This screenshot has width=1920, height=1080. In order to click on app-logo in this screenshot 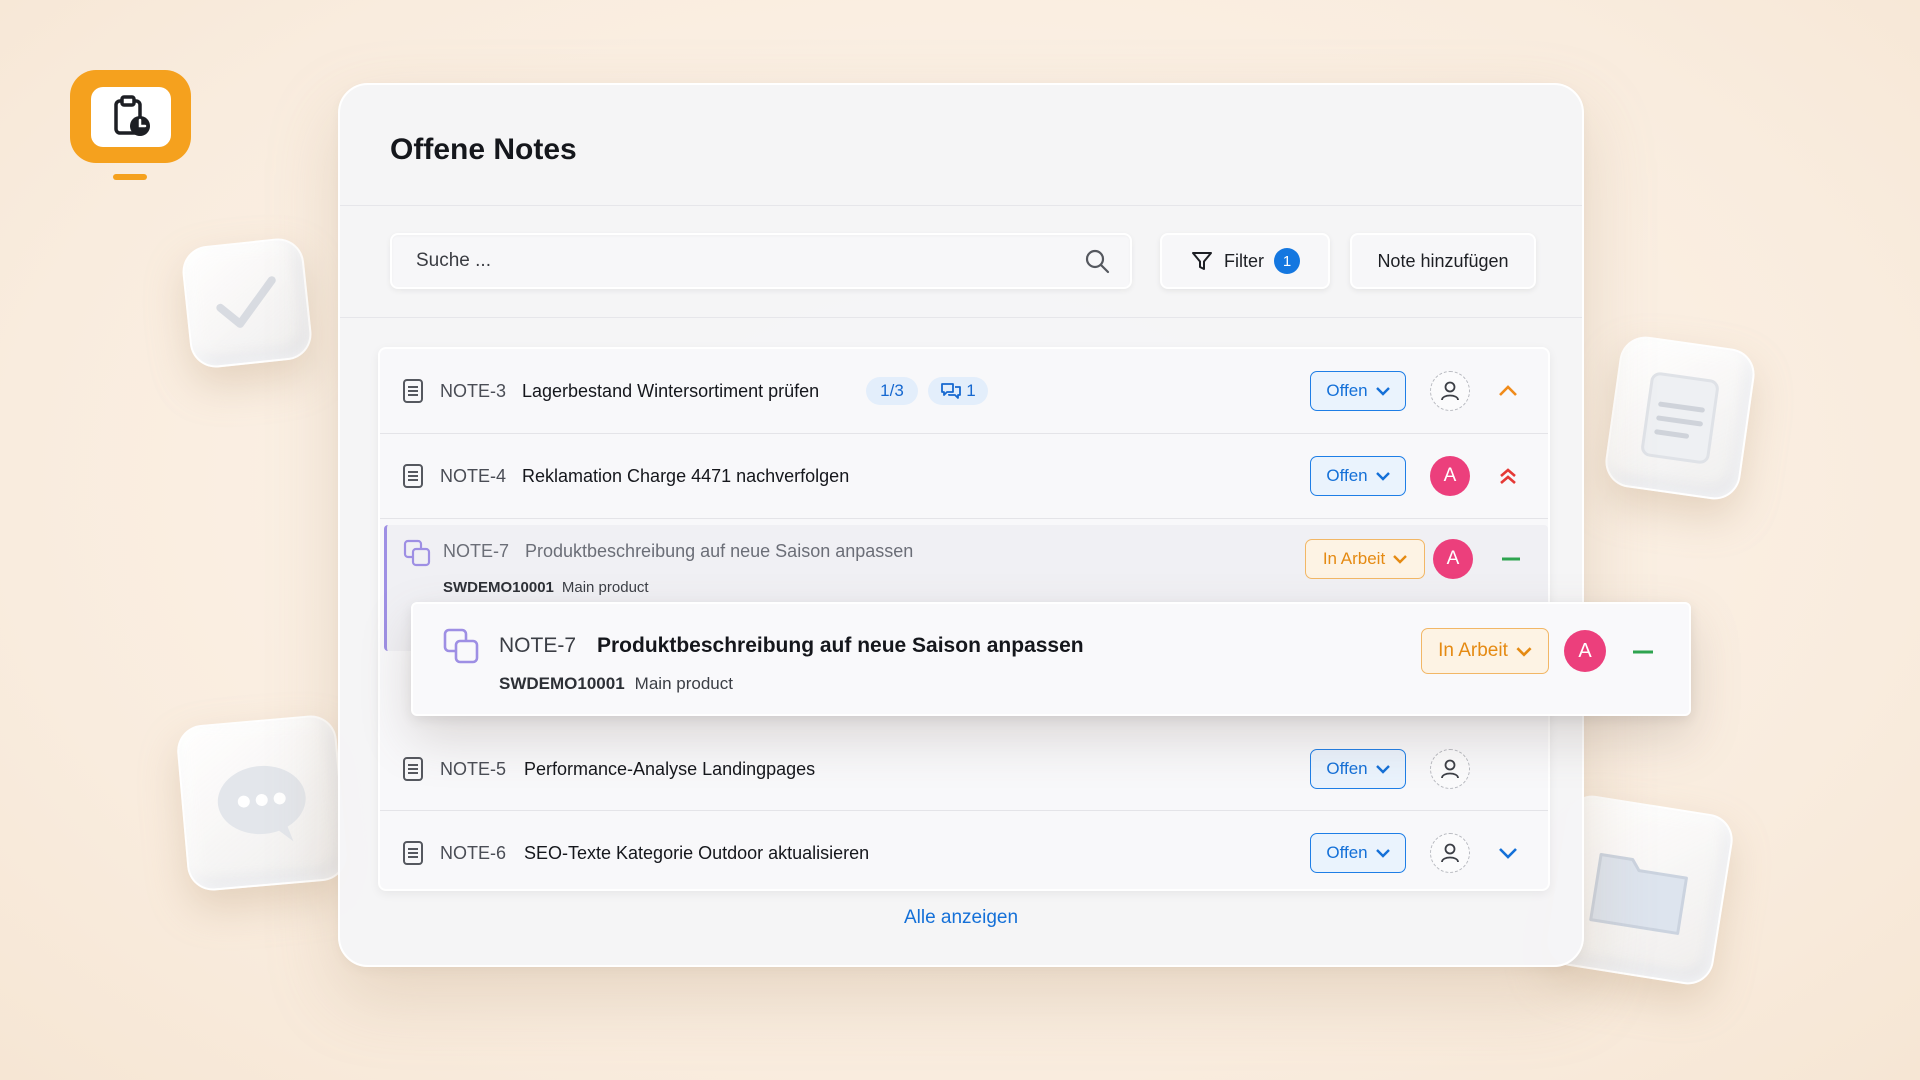, I will do `click(130, 116)`.